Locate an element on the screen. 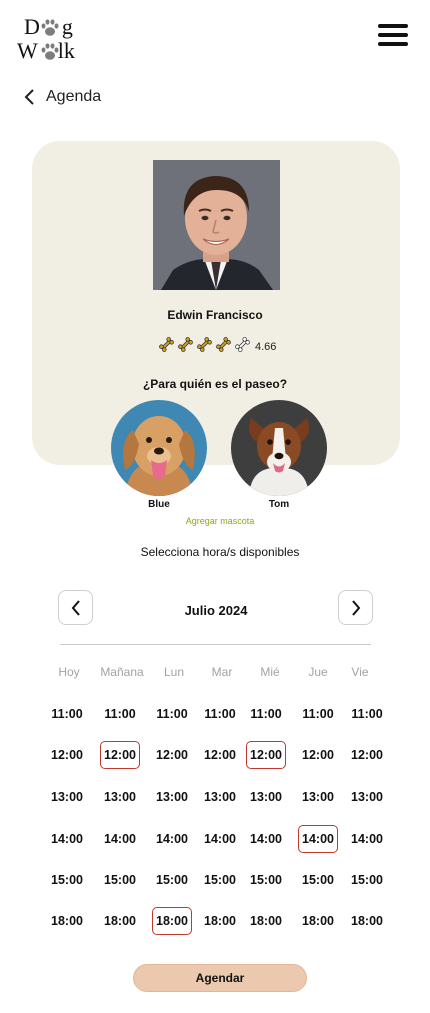 The image size is (430, 1013). day-label: Mañana is located at coordinates (122, 672).